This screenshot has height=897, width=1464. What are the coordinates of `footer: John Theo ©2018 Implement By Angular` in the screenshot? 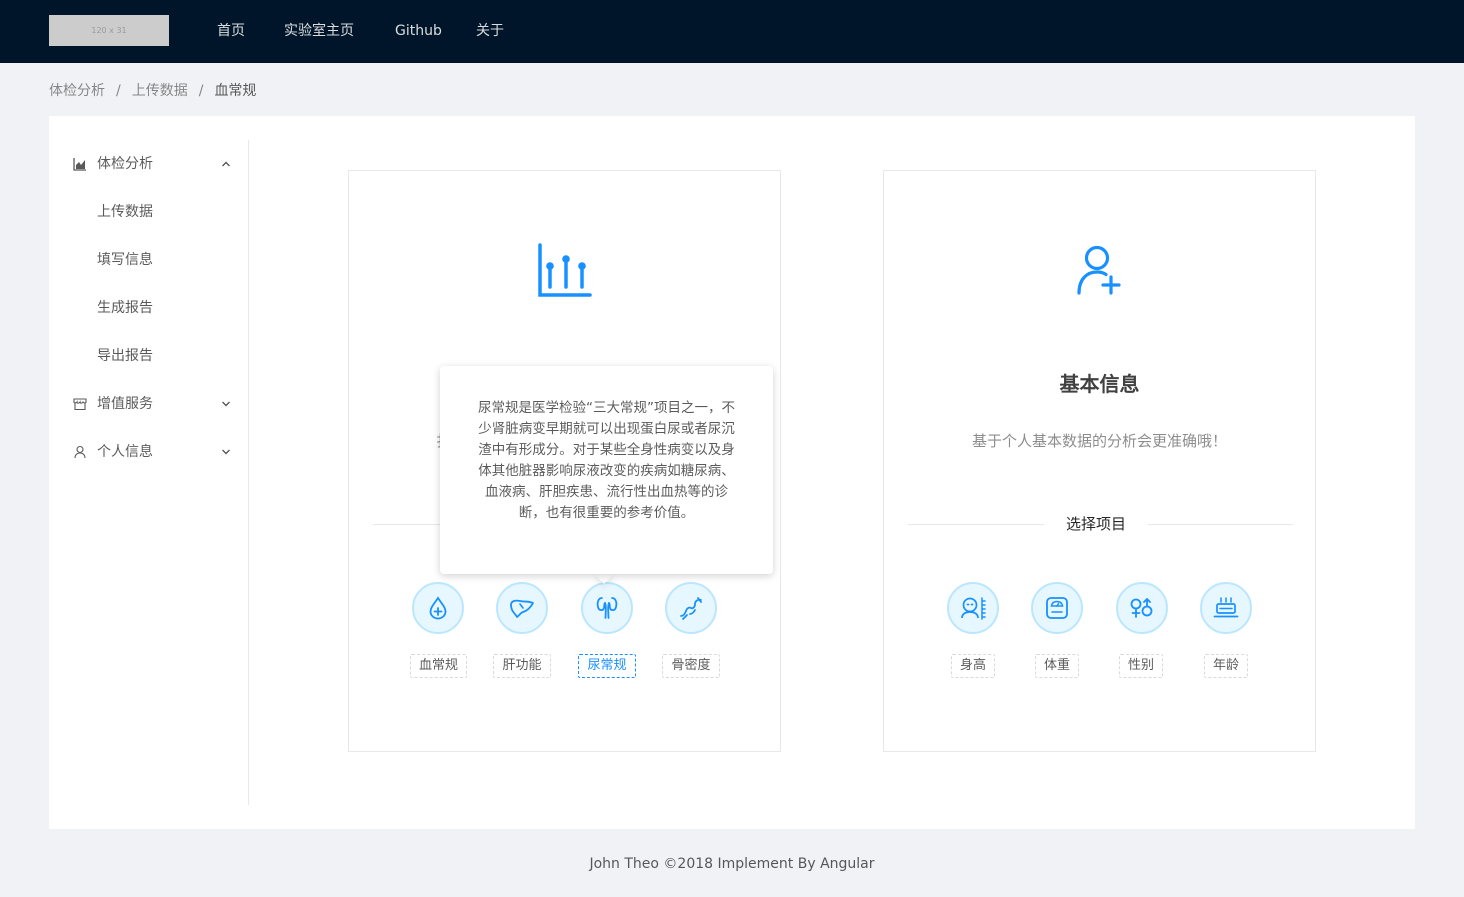 It's located at (732, 864).